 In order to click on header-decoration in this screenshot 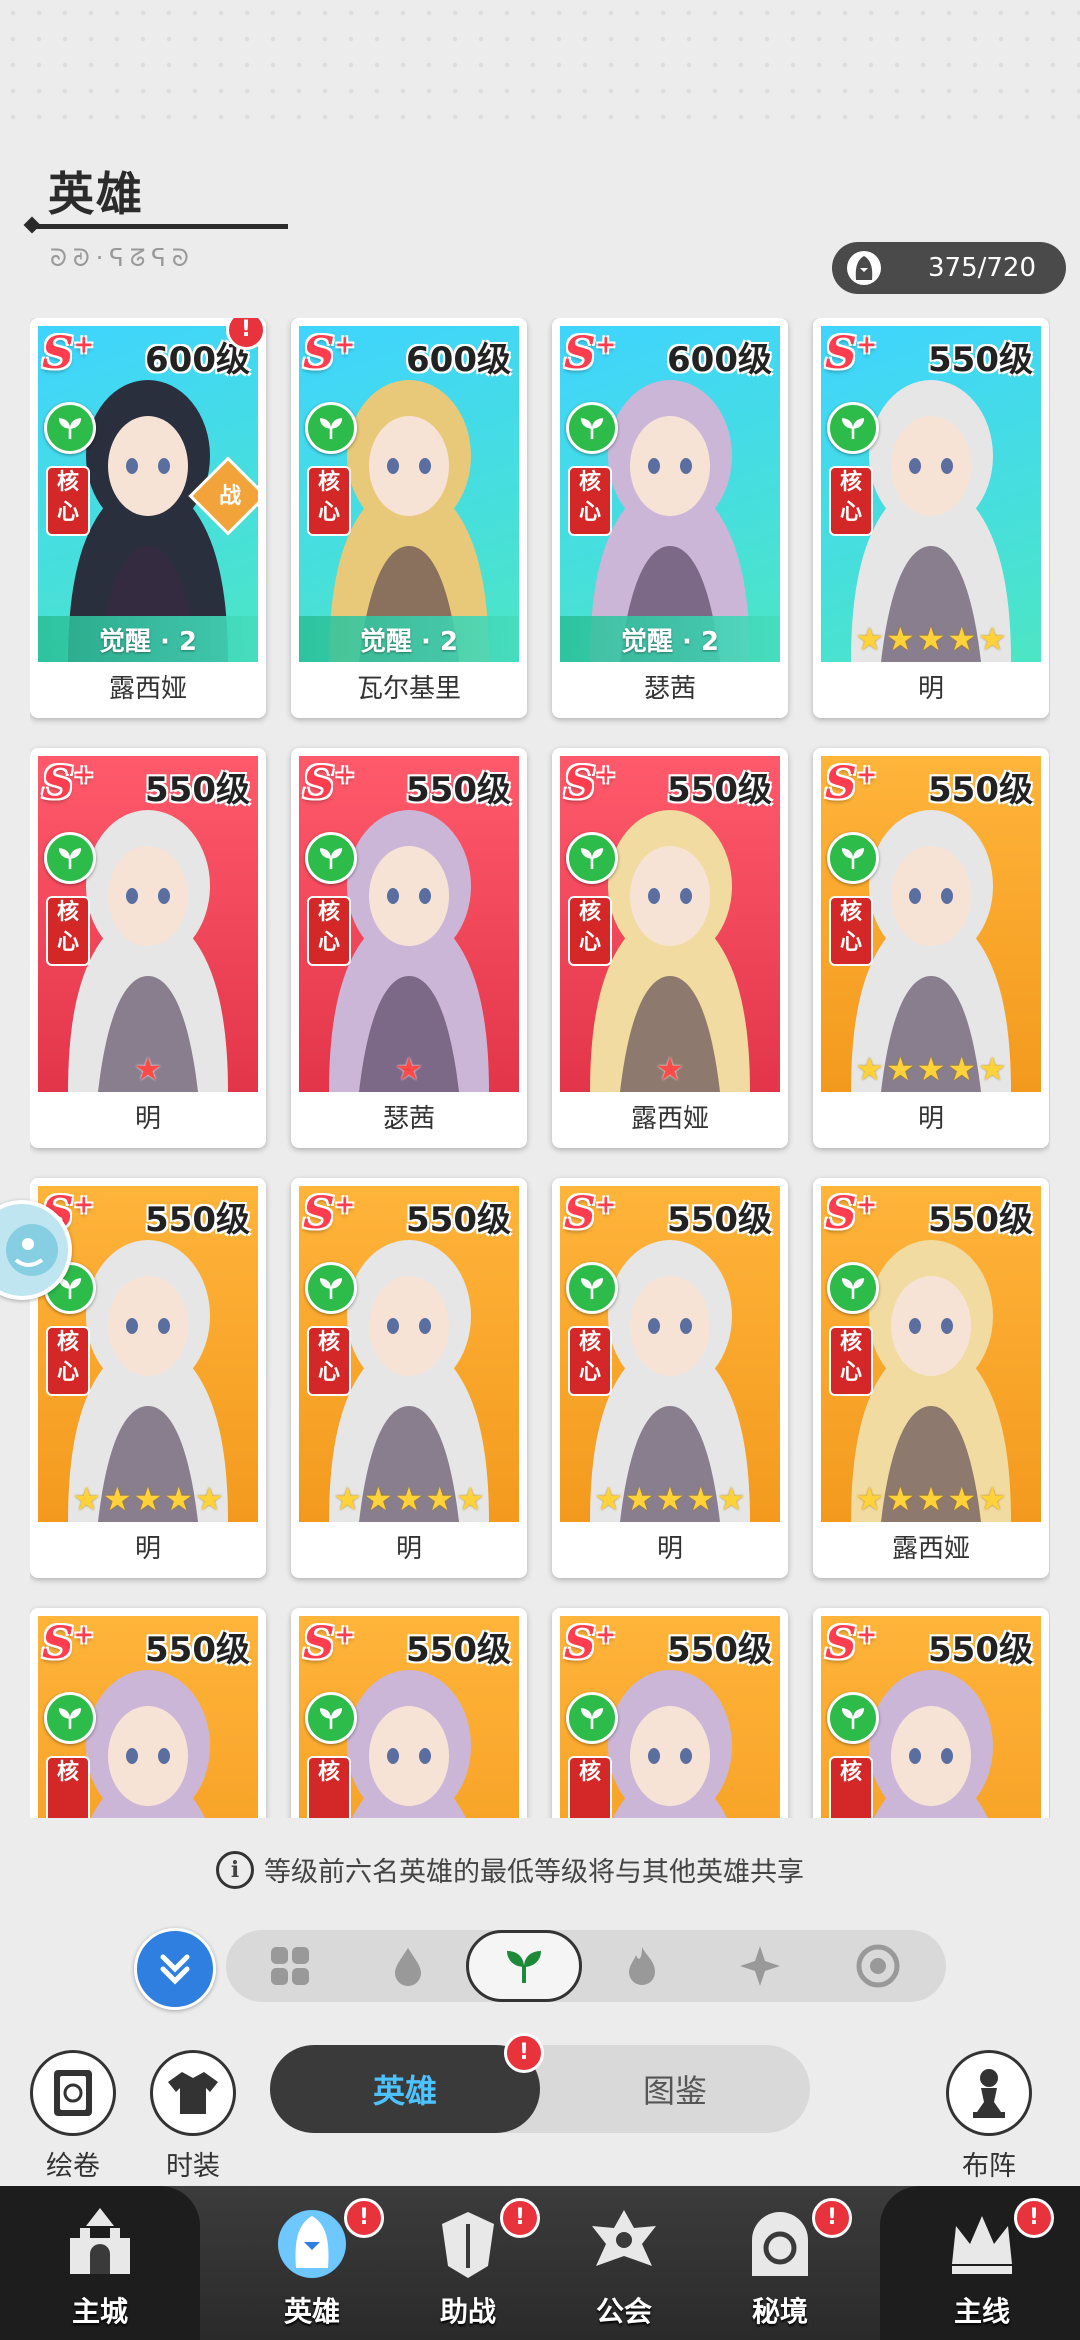, I will do `click(540, 60)`.